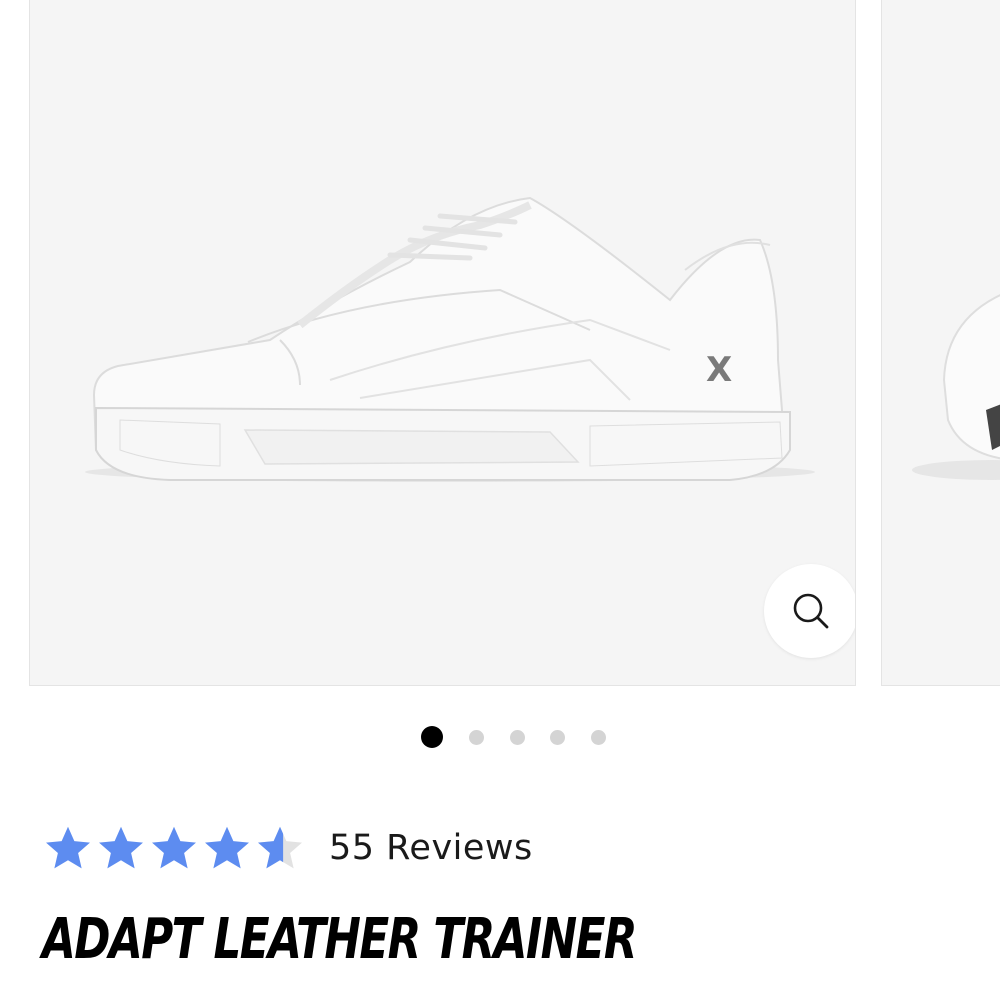 The width and height of the screenshot is (1000, 1000). I want to click on reviews-count-link: 55 Reviews, so click(431, 848).